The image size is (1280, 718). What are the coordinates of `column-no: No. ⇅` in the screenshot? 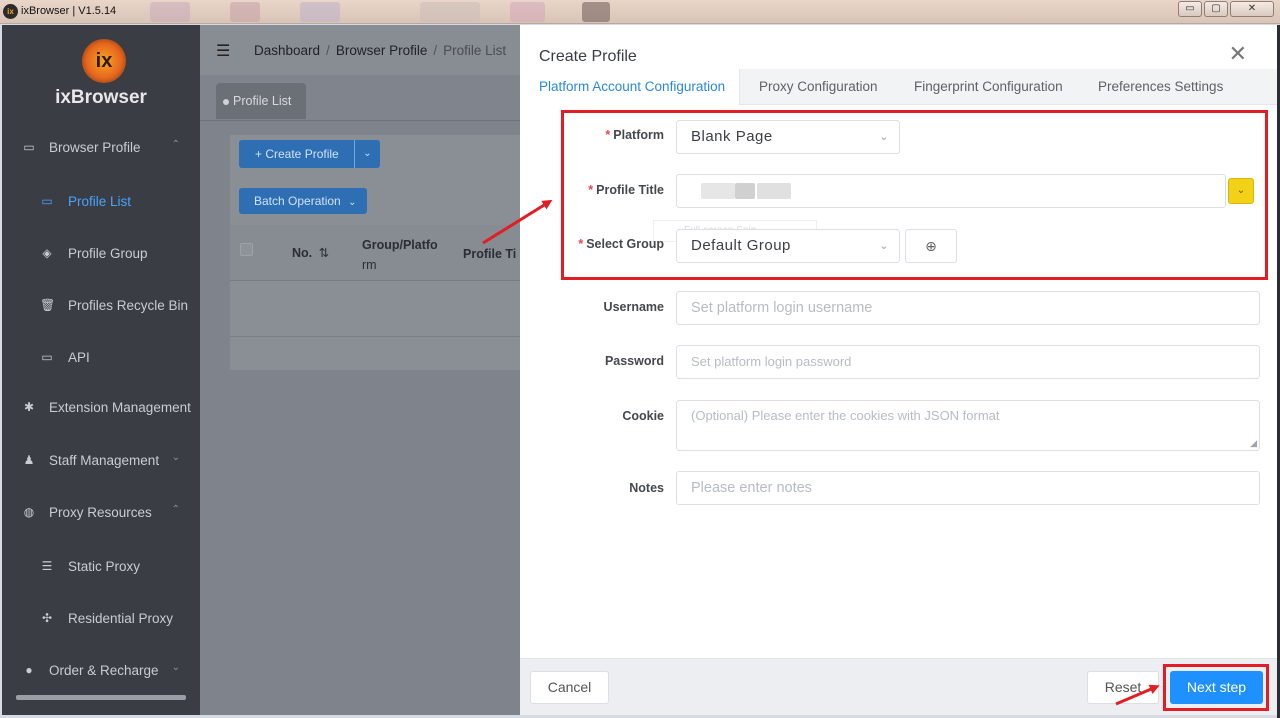 It's located at (310, 252).